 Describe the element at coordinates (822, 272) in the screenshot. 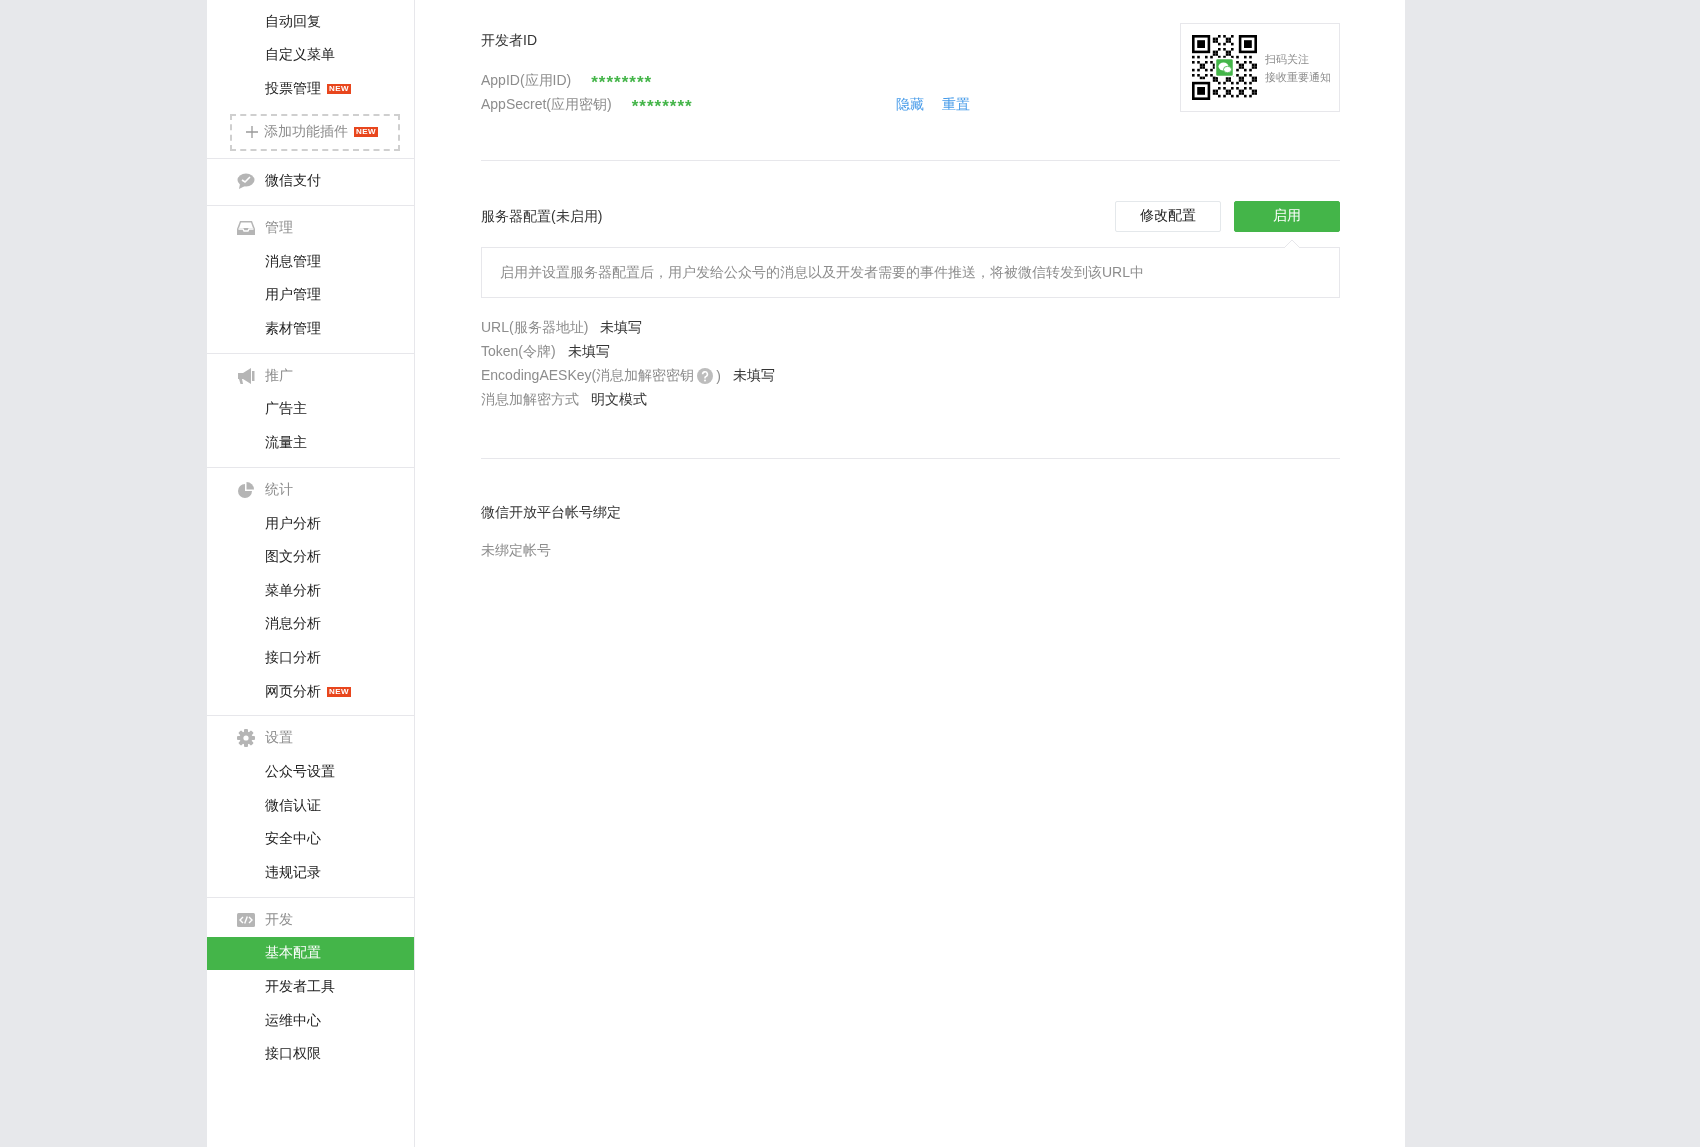

I see `notice-text: 启用并设置服务器配置后，用户发给公众号的消息以及开发者需要的事件推送，将被微信转发到该URL中` at that location.